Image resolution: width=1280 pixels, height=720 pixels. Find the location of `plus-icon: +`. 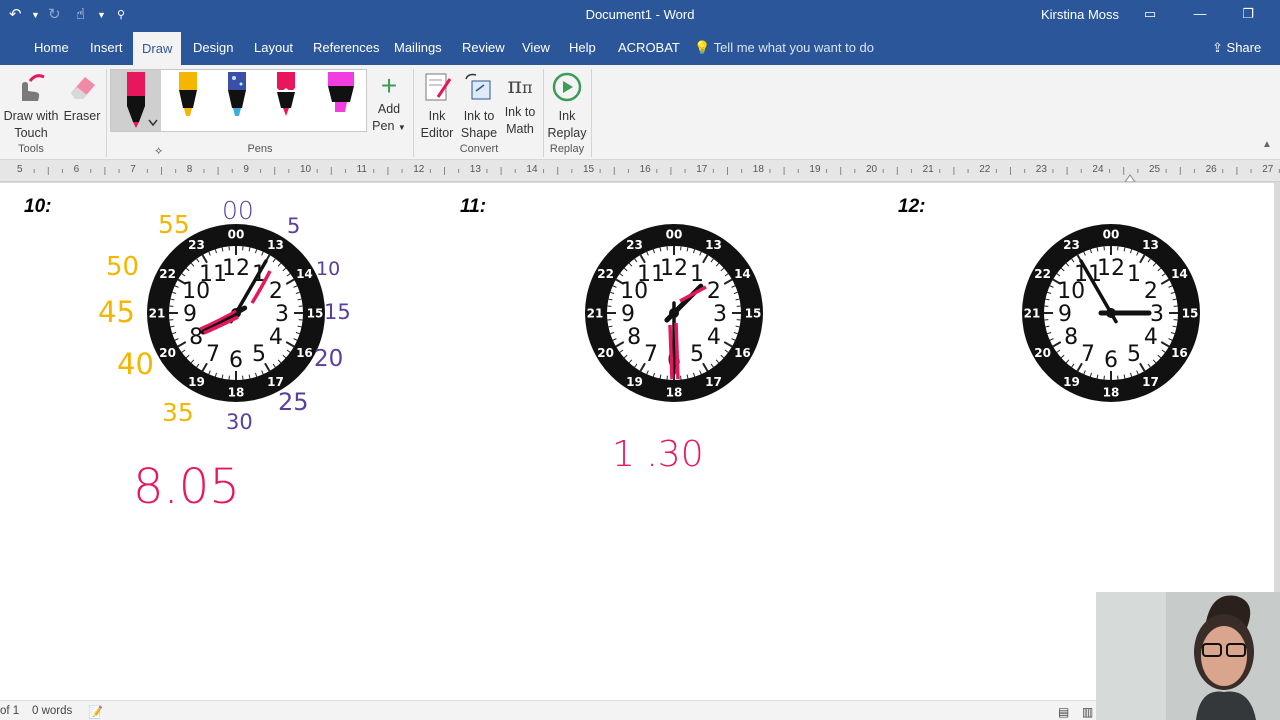

plus-icon: + is located at coordinates (389, 85).